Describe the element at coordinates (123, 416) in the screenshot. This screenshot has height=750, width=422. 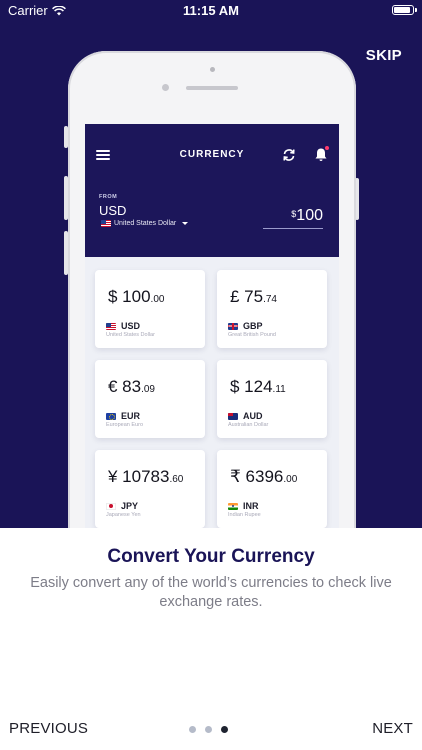
I see `currency-code: EUR` at that location.